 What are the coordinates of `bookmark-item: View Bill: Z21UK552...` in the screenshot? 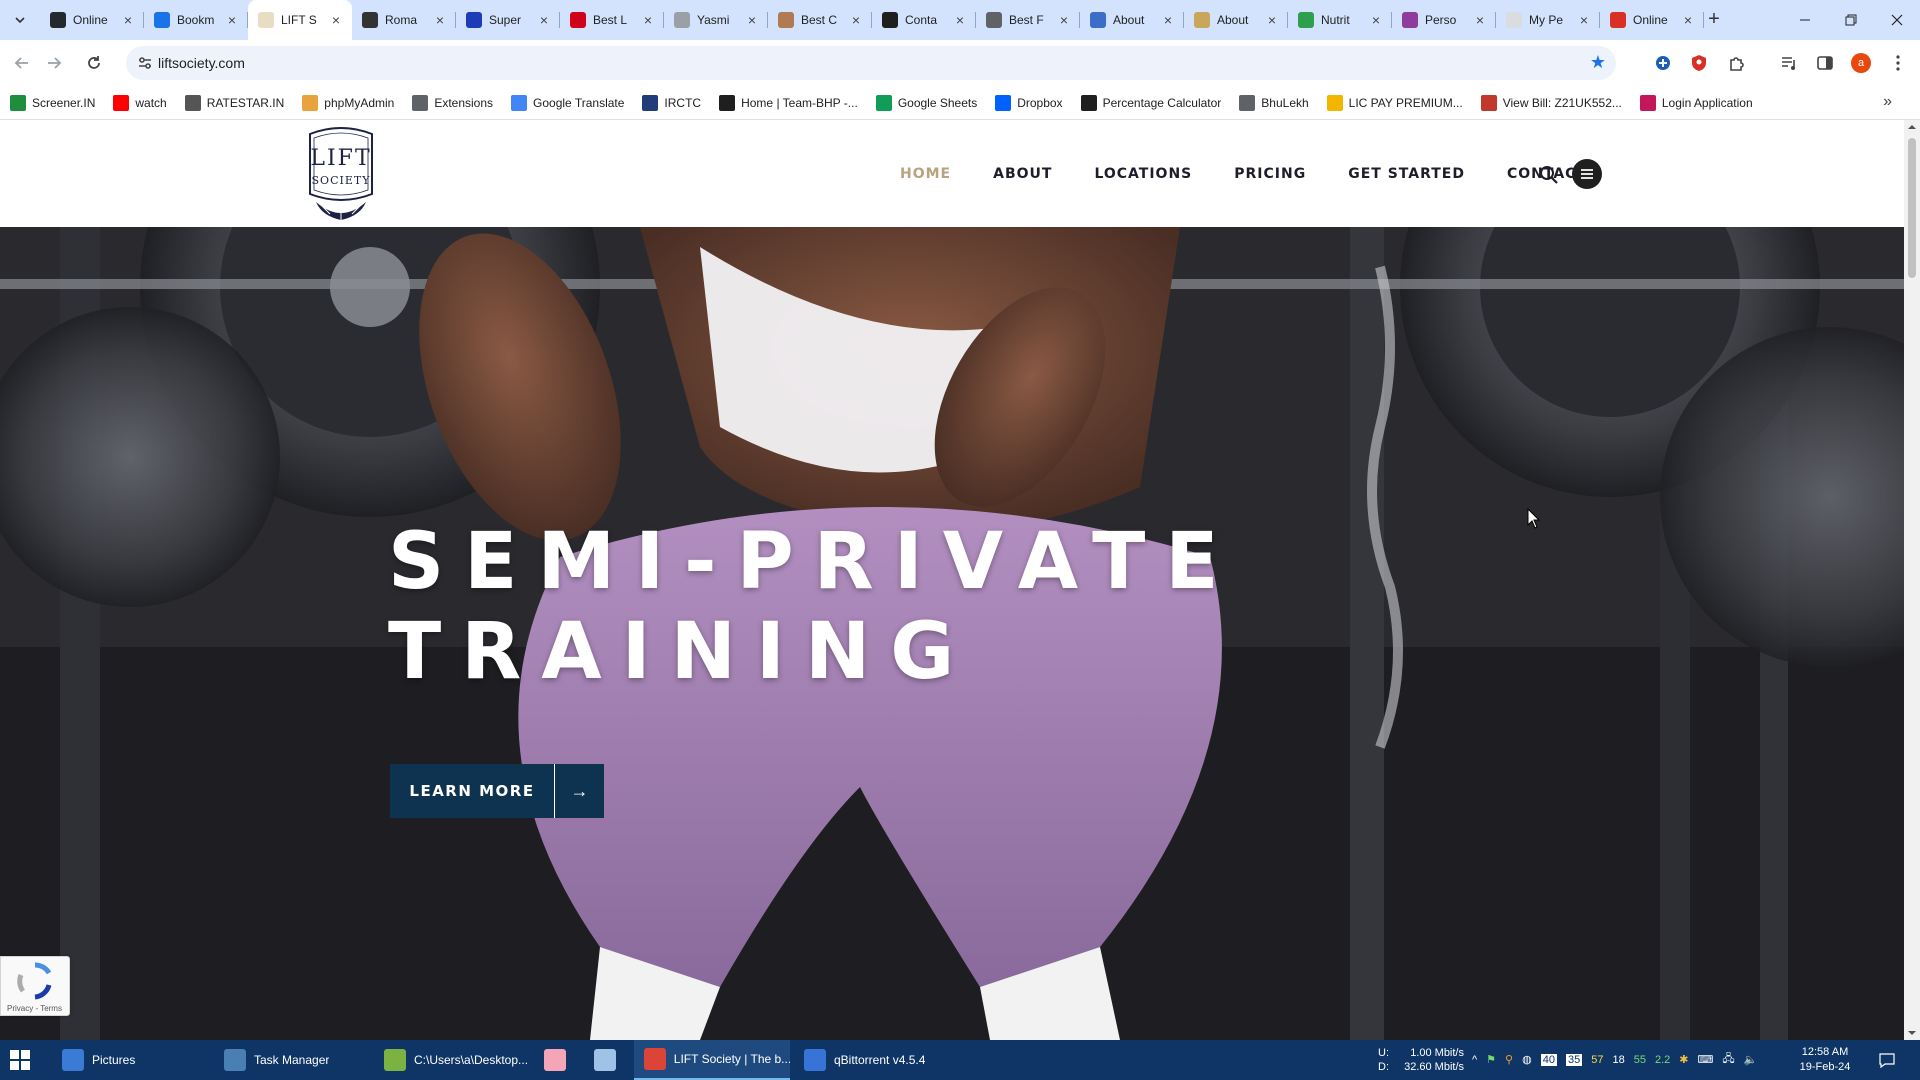 It's located at (1551, 102).